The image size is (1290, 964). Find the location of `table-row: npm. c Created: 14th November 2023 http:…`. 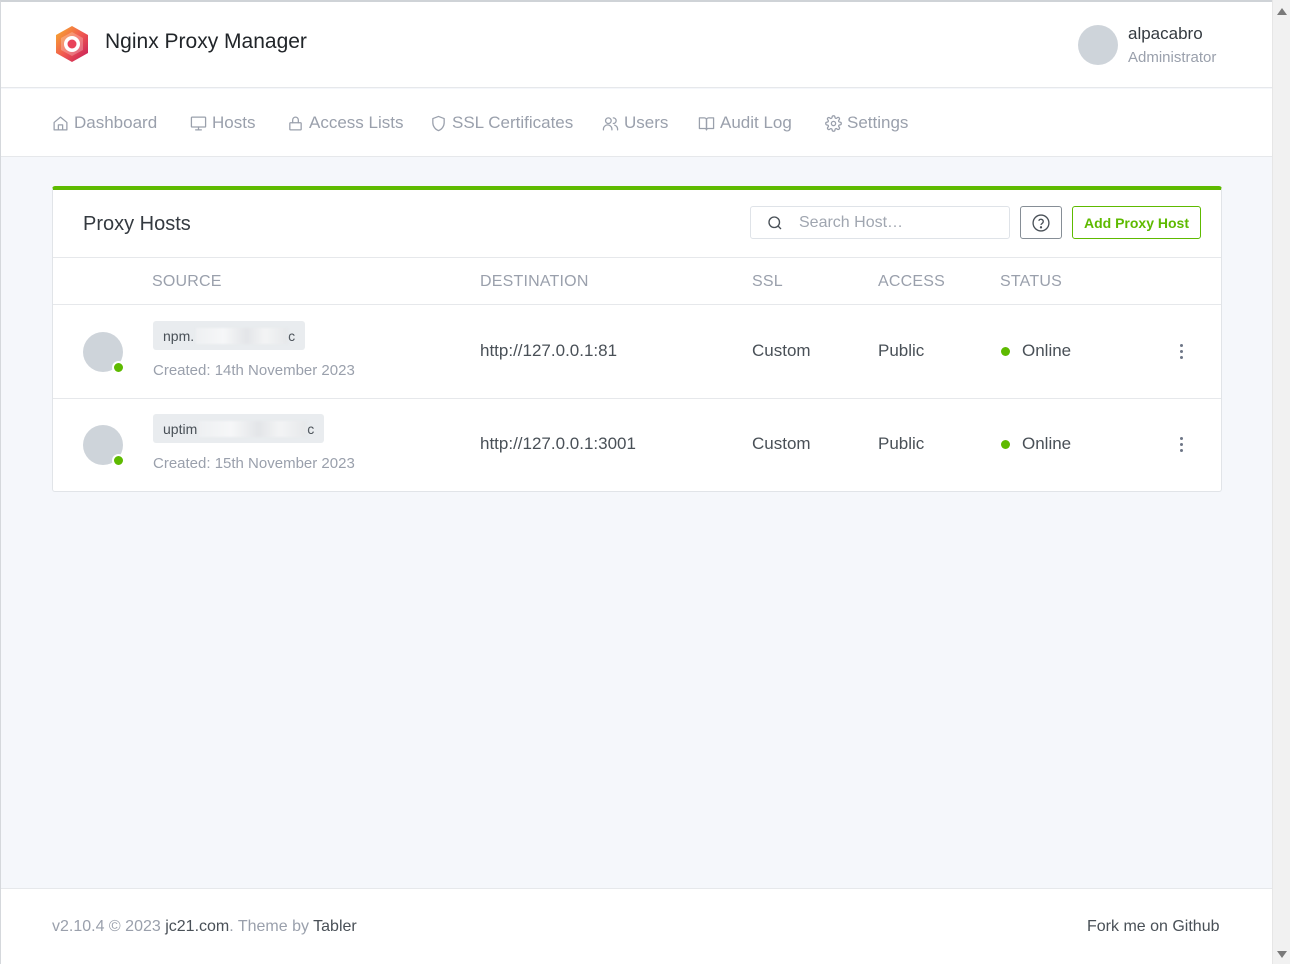

table-row: npm. c Created: 14th November 2023 http:… is located at coordinates (637, 352).